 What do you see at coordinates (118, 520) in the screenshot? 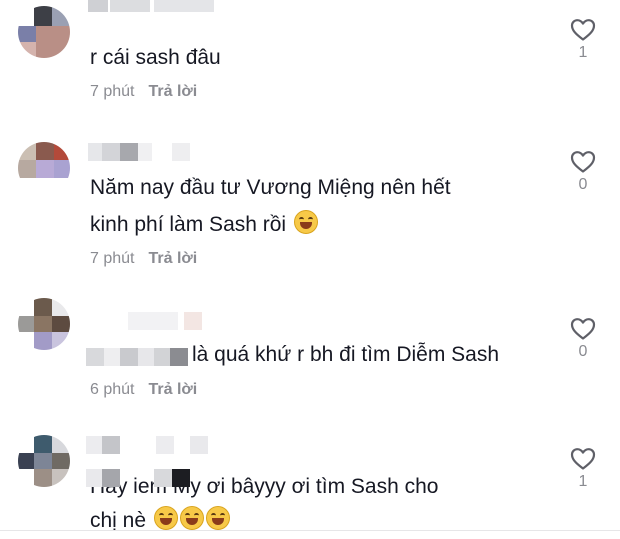
I see `comment-text-line: chị nè` at bounding box center [118, 520].